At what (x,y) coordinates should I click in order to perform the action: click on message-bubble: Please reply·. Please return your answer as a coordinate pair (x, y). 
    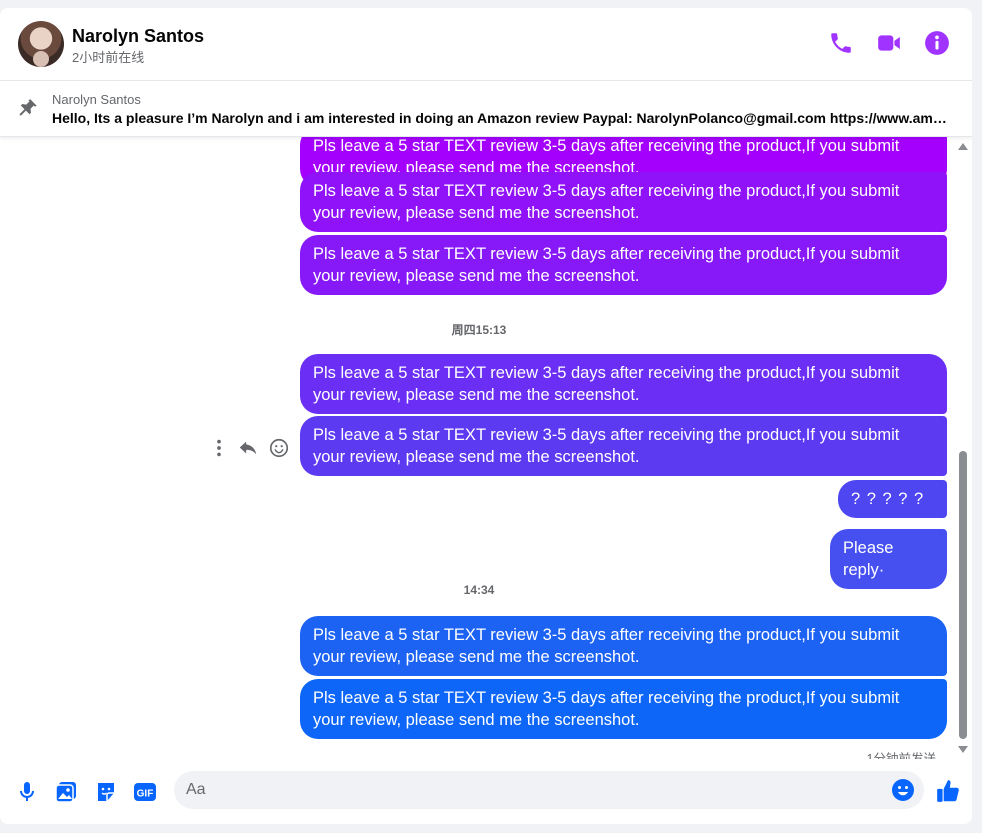
    Looking at the image, I should click on (888, 559).